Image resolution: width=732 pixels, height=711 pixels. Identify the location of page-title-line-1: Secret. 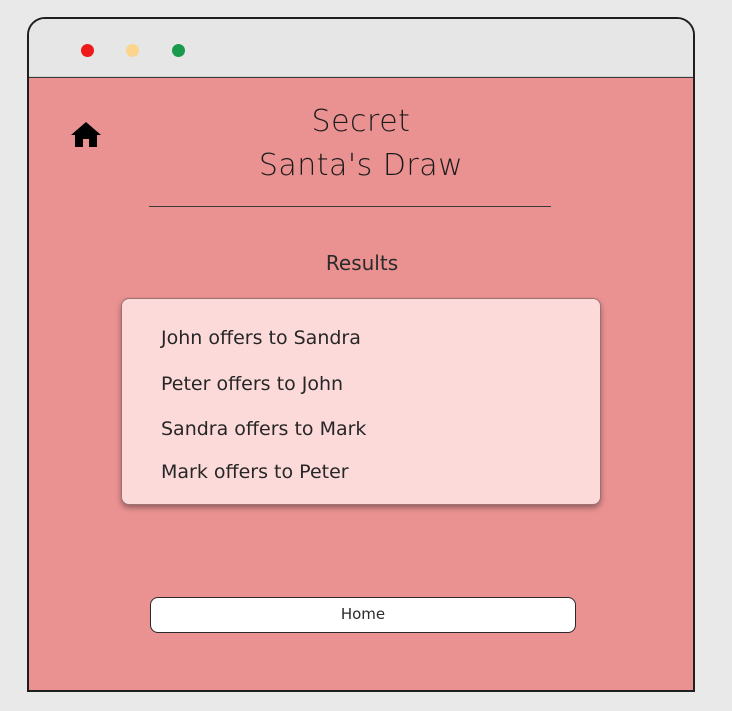
(361, 121).